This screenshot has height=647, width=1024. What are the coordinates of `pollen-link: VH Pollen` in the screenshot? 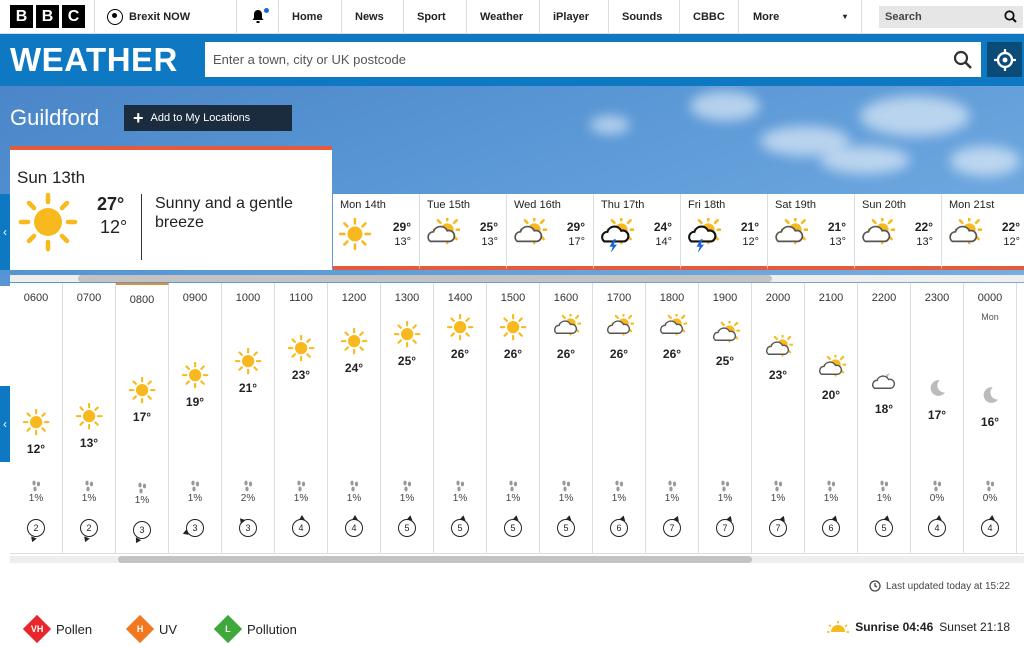 It's located at (57, 629).